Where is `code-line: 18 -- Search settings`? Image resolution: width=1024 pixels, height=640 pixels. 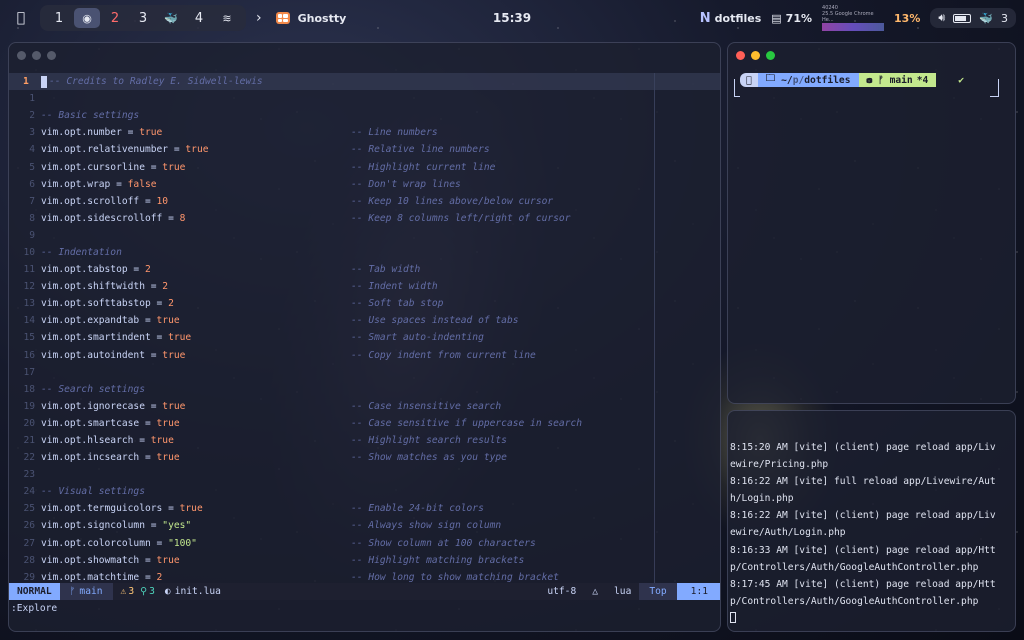
code-line: 18 -- Search settings is located at coordinates (364, 389).